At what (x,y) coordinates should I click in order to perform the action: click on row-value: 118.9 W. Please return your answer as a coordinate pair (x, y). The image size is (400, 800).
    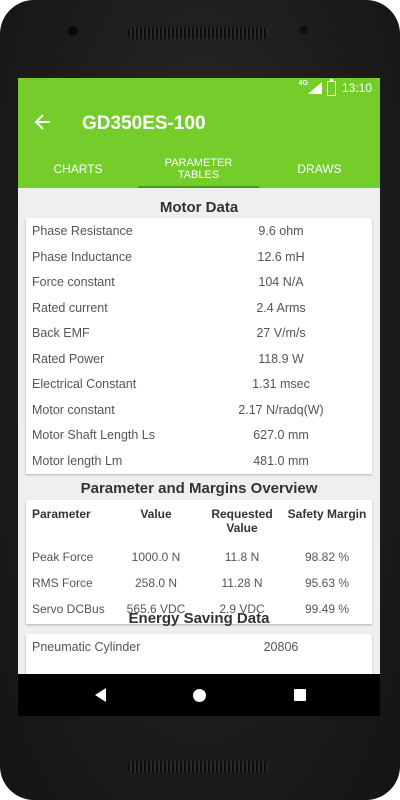
    Looking at the image, I should click on (281, 358).